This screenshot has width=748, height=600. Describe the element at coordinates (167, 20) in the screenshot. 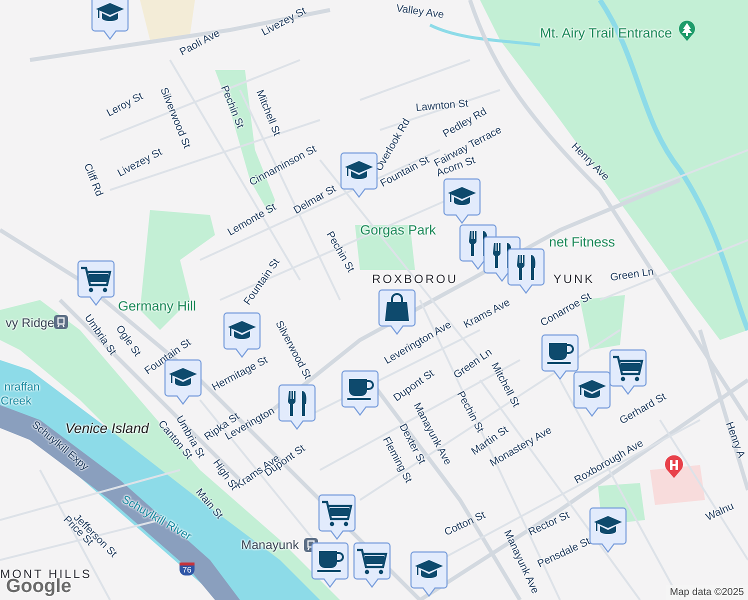

I see `campus-grounds` at that location.